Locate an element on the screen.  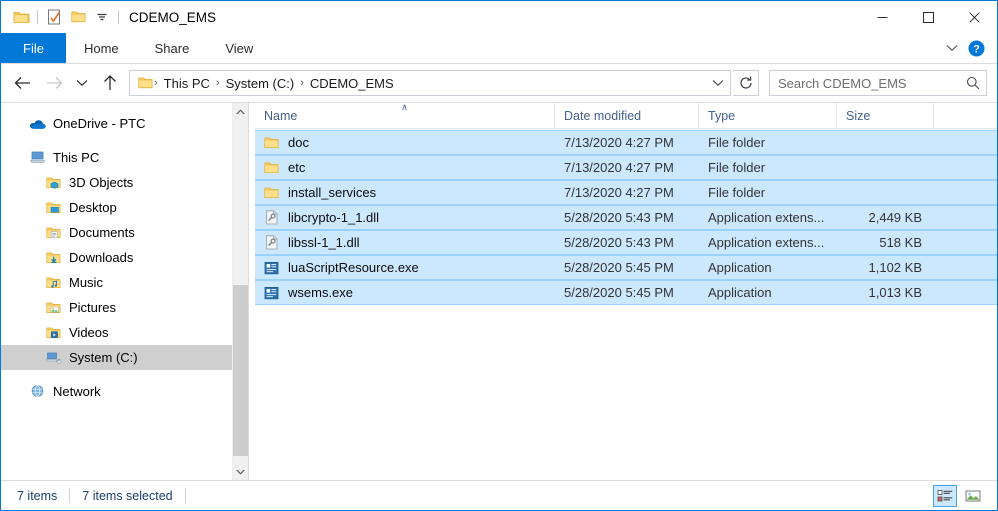
scroll-up-arrow-icon is located at coordinates (240, 111).